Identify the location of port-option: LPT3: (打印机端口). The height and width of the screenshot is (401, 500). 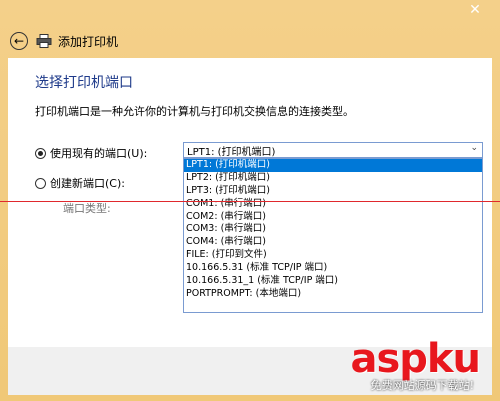
(333, 191).